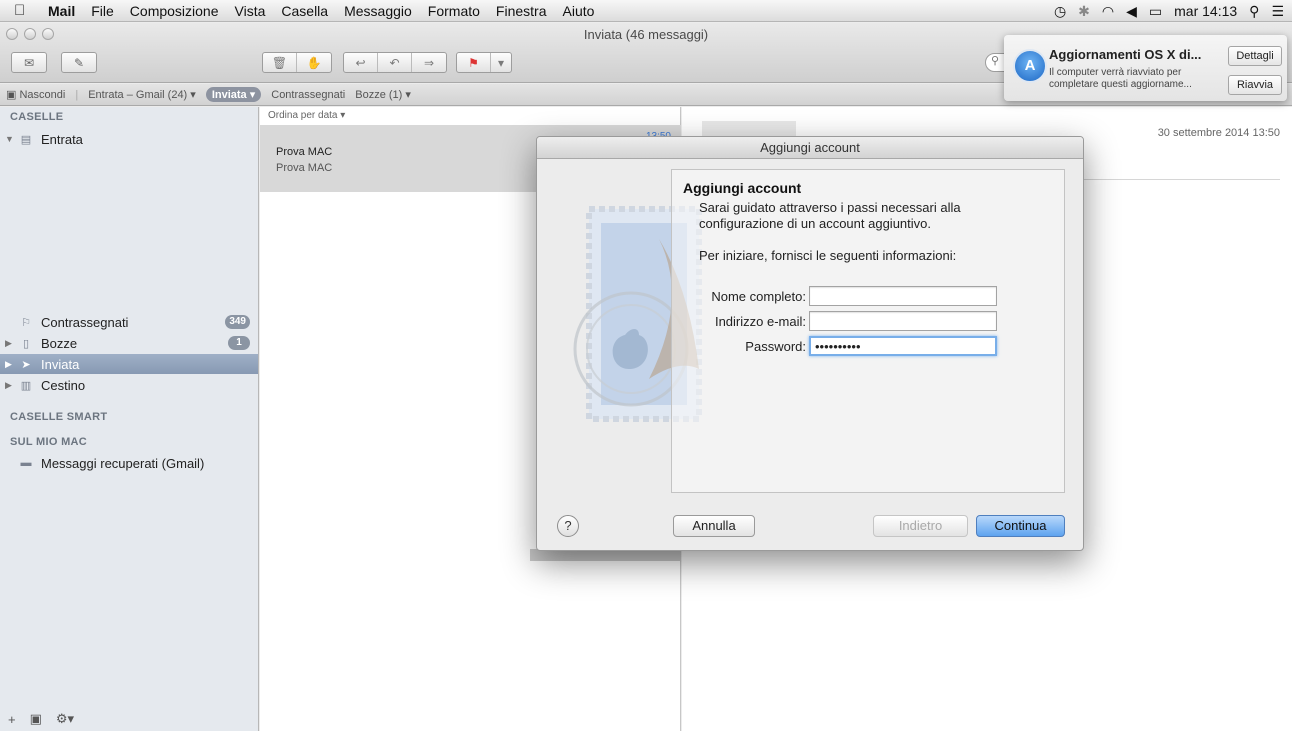 Image resolution: width=1292 pixels, height=731 pixels. What do you see at coordinates (1060, 11) in the screenshot?
I see `time-machine-icon: ◷` at bounding box center [1060, 11].